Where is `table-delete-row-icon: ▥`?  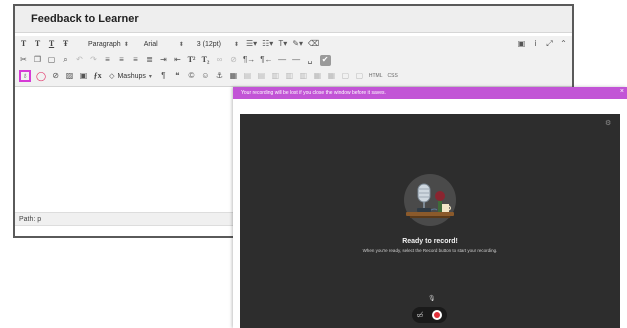
table-delete-row-icon: ▥ is located at coordinates (275, 76).